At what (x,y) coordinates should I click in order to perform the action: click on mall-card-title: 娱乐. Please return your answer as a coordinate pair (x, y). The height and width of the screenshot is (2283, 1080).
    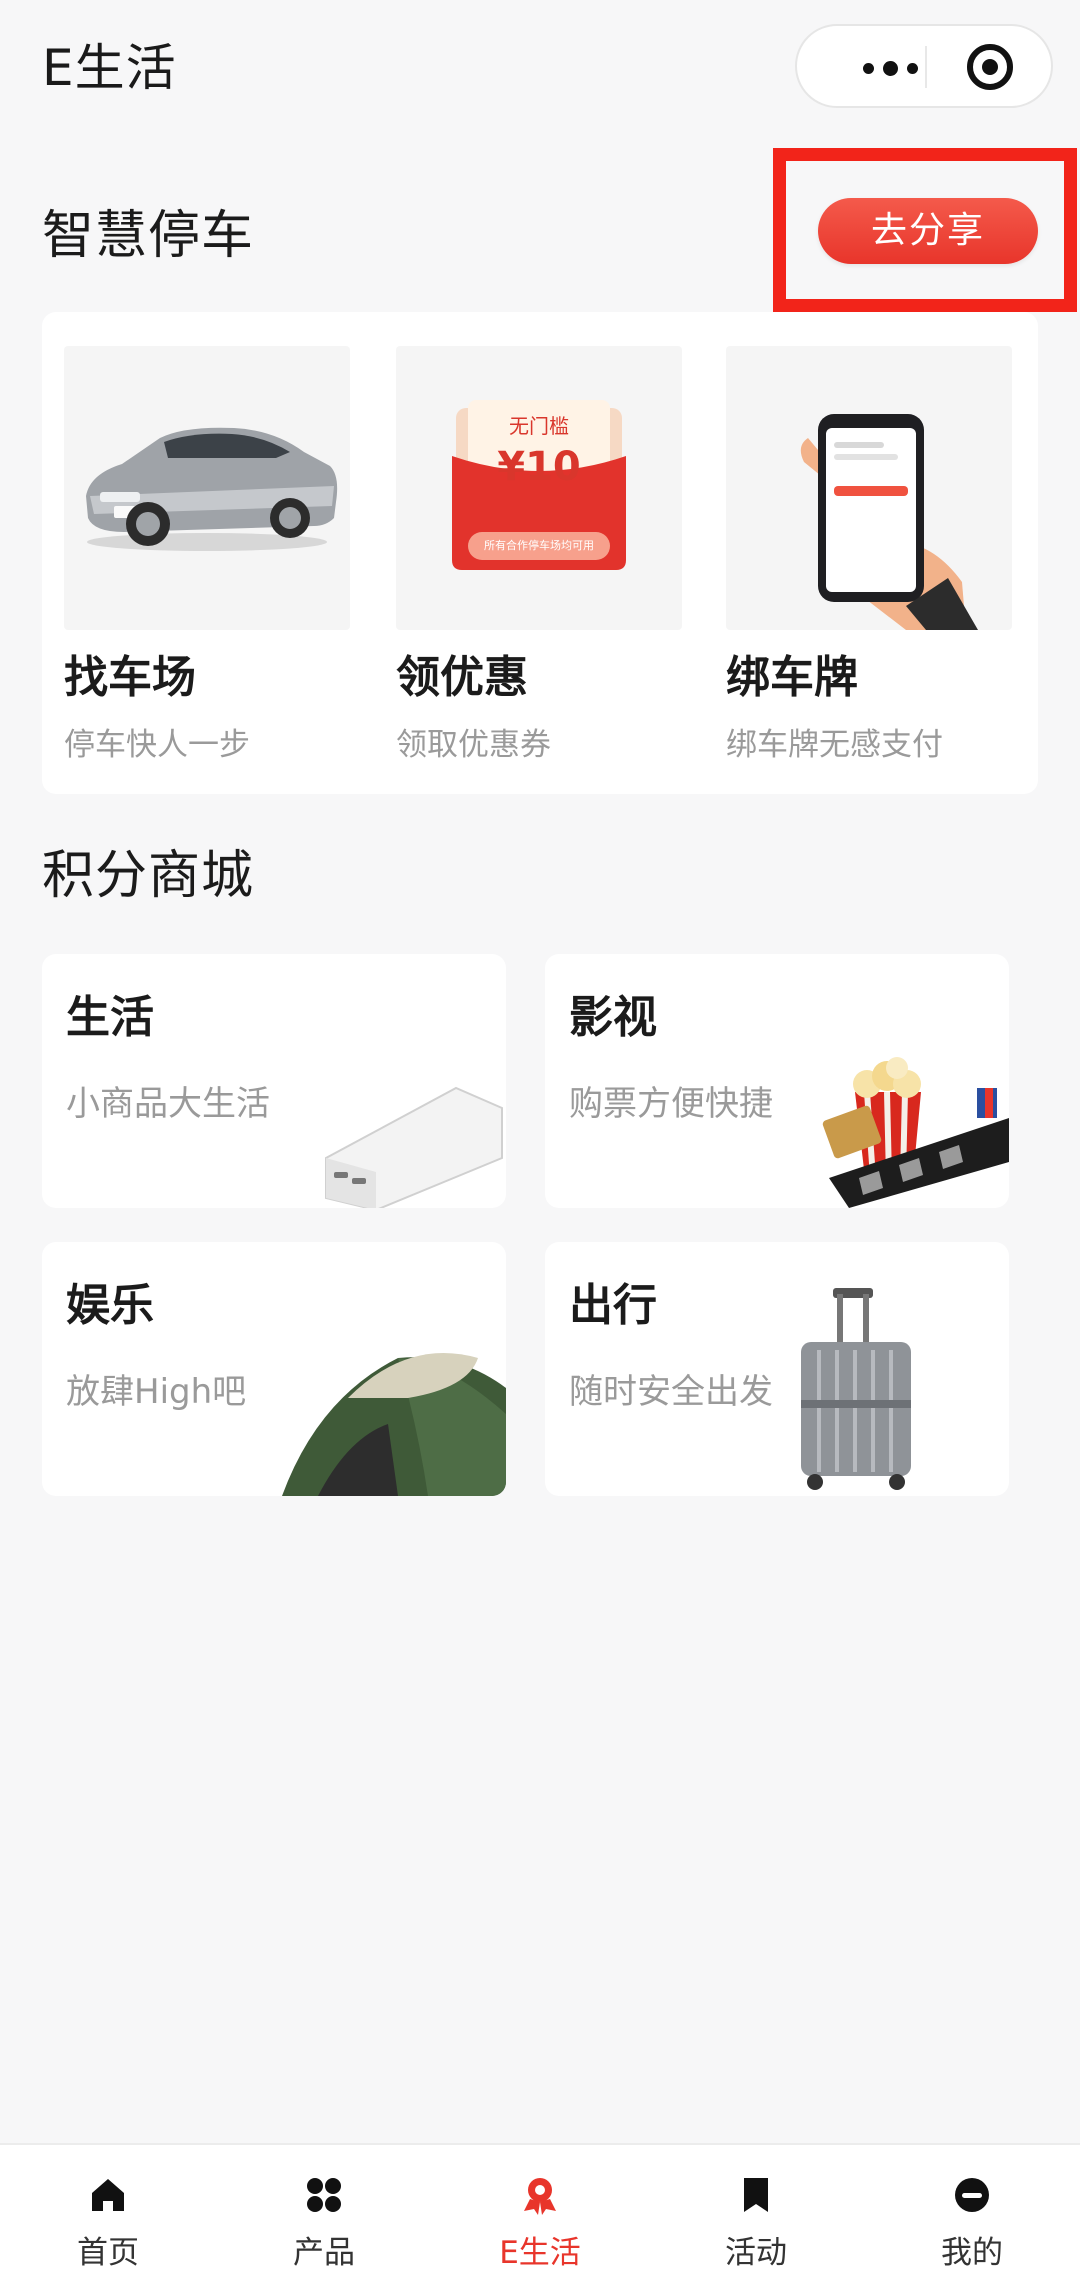
    Looking at the image, I should click on (110, 1305).